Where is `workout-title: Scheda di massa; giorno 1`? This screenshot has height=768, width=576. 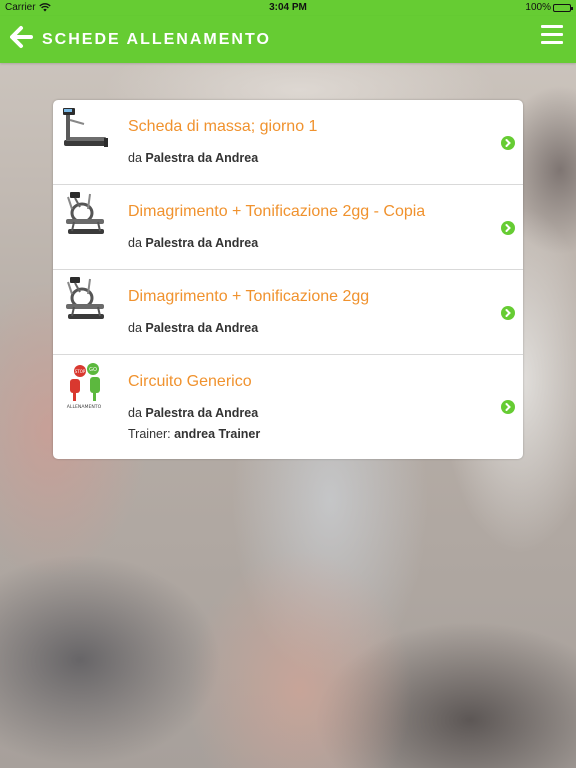
workout-title: Scheda di massa; giorno 1 is located at coordinates (223, 126).